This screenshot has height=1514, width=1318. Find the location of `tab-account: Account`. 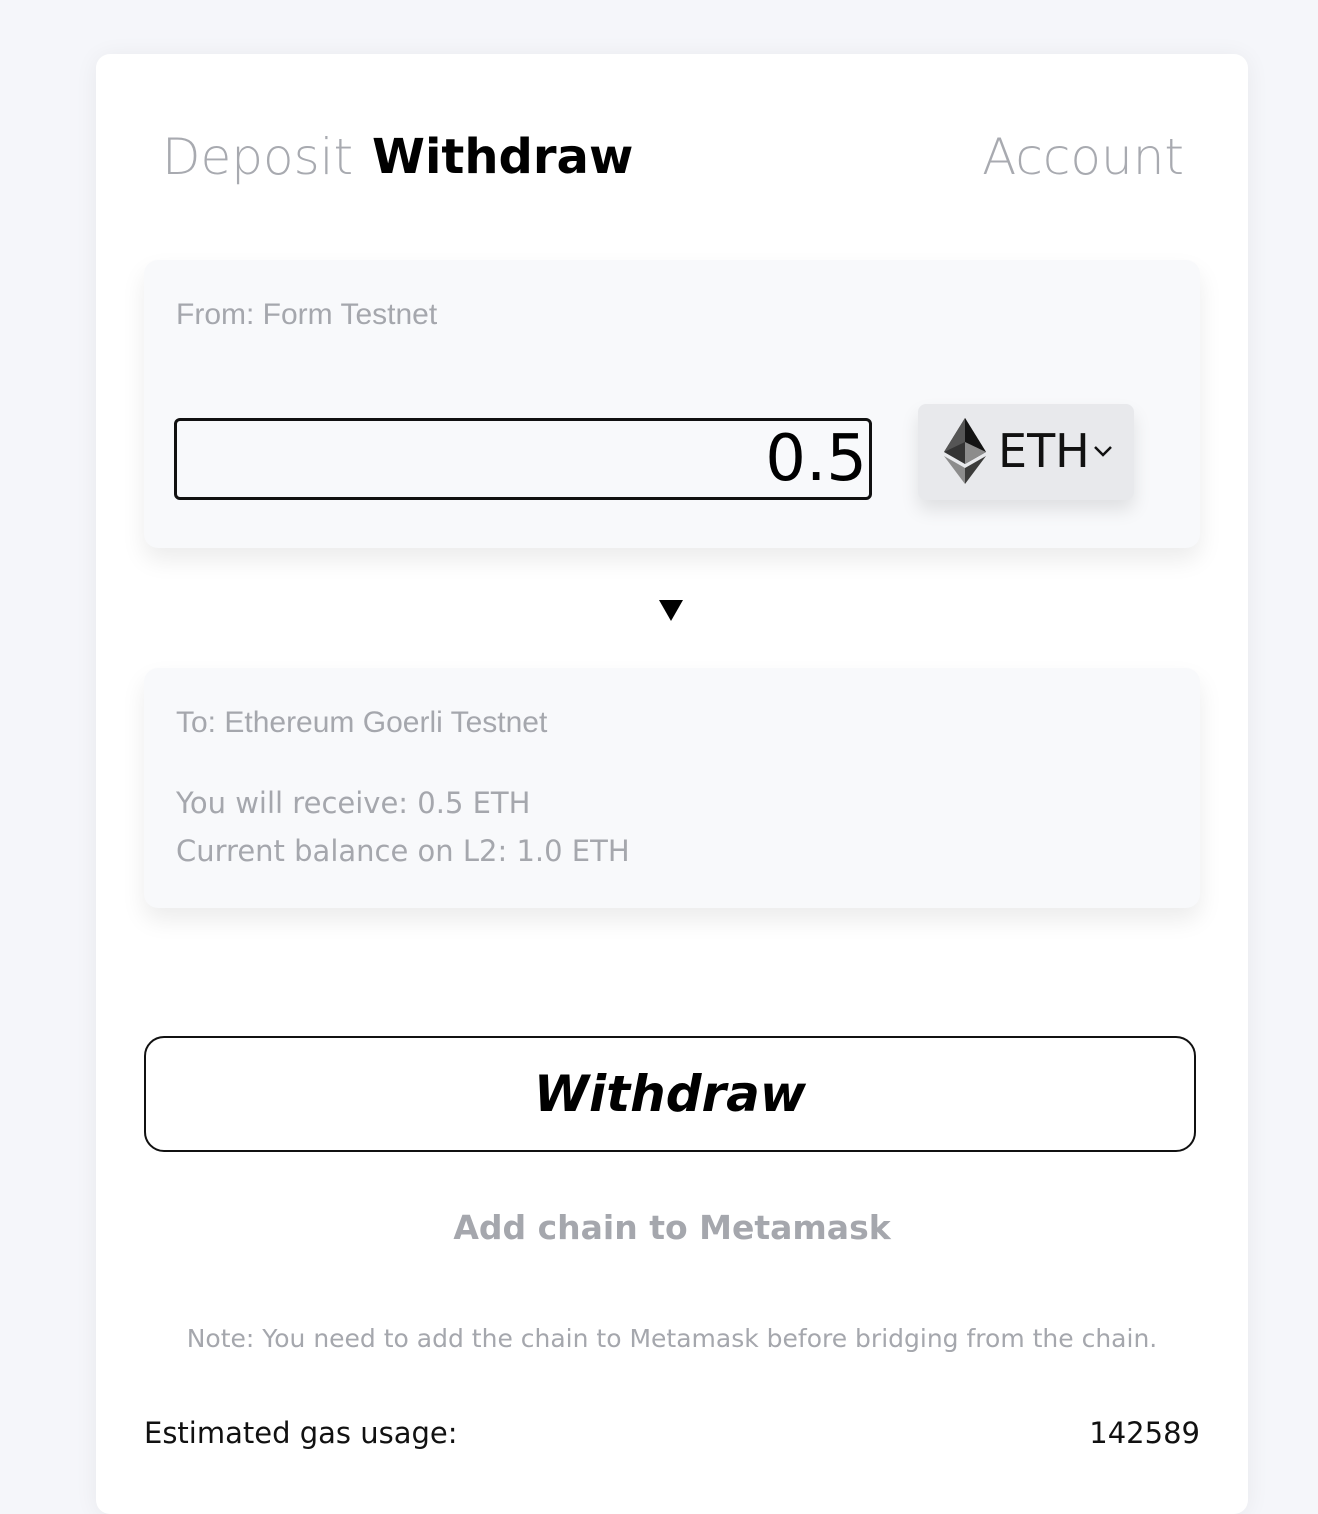

tab-account: Account is located at coordinates (1083, 157).